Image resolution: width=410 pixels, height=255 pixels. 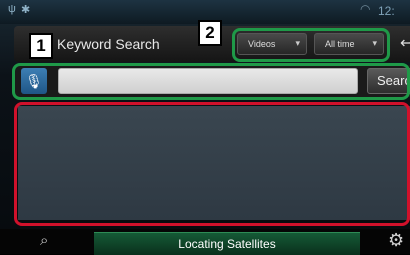 What do you see at coordinates (386, 11) in the screenshot?
I see `clock: 12:` at bounding box center [386, 11].